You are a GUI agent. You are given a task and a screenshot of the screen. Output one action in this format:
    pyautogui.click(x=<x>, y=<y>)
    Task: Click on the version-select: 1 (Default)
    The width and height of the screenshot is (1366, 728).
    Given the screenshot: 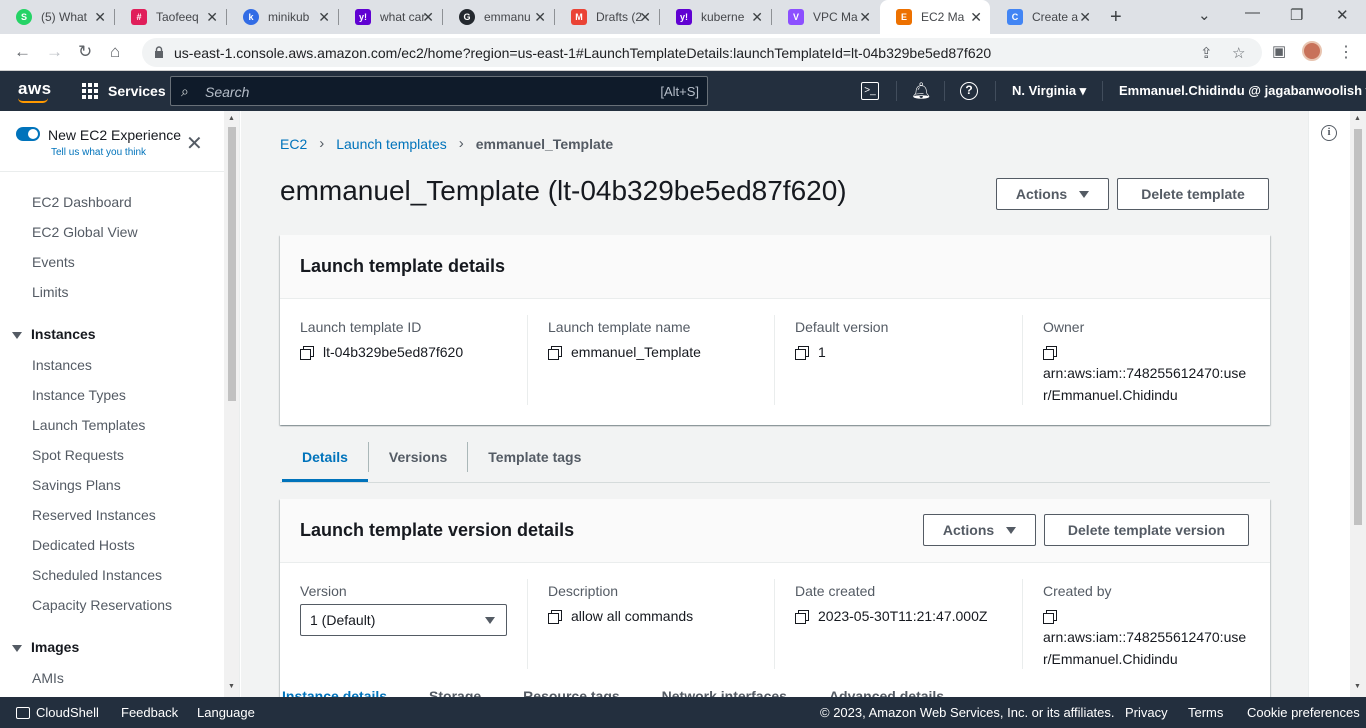 What is the action you would take?
    pyautogui.click(x=403, y=620)
    